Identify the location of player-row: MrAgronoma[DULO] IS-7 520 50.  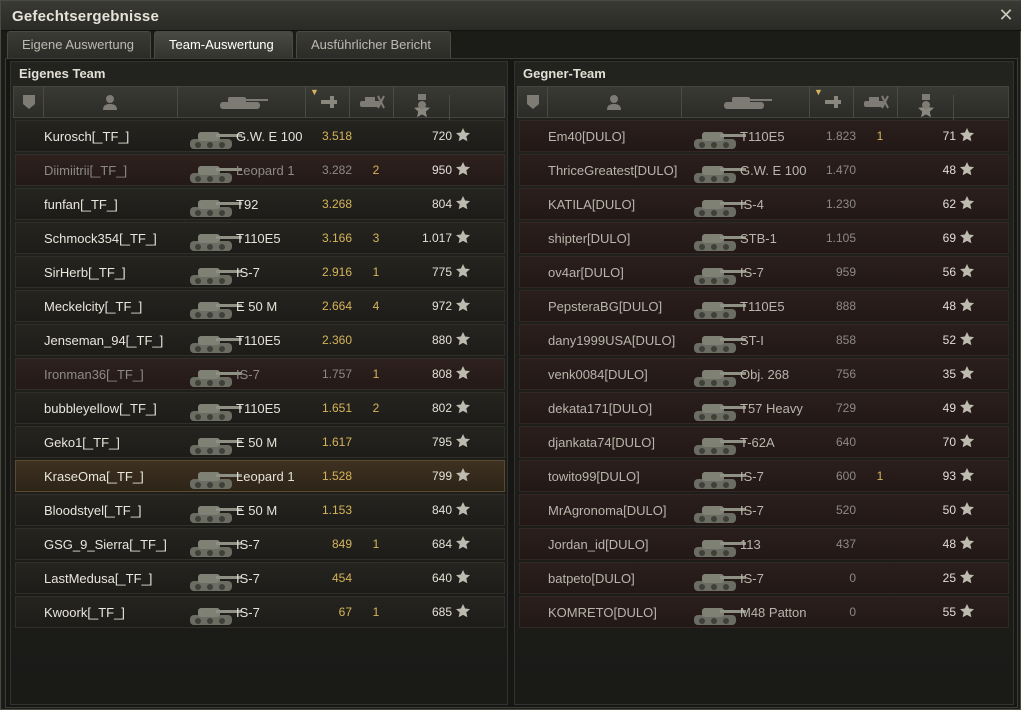
(764, 510).